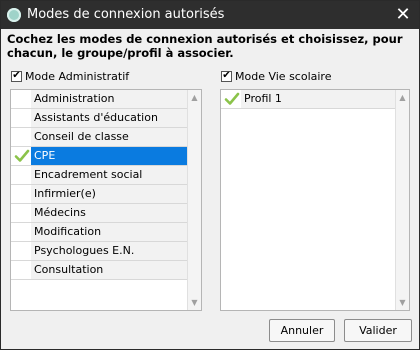 The width and height of the screenshot is (420, 350). What do you see at coordinates (109, 251) in the screenshot?
I see `item-label: Psychologues E.N.` at bounding box center [109, 251].